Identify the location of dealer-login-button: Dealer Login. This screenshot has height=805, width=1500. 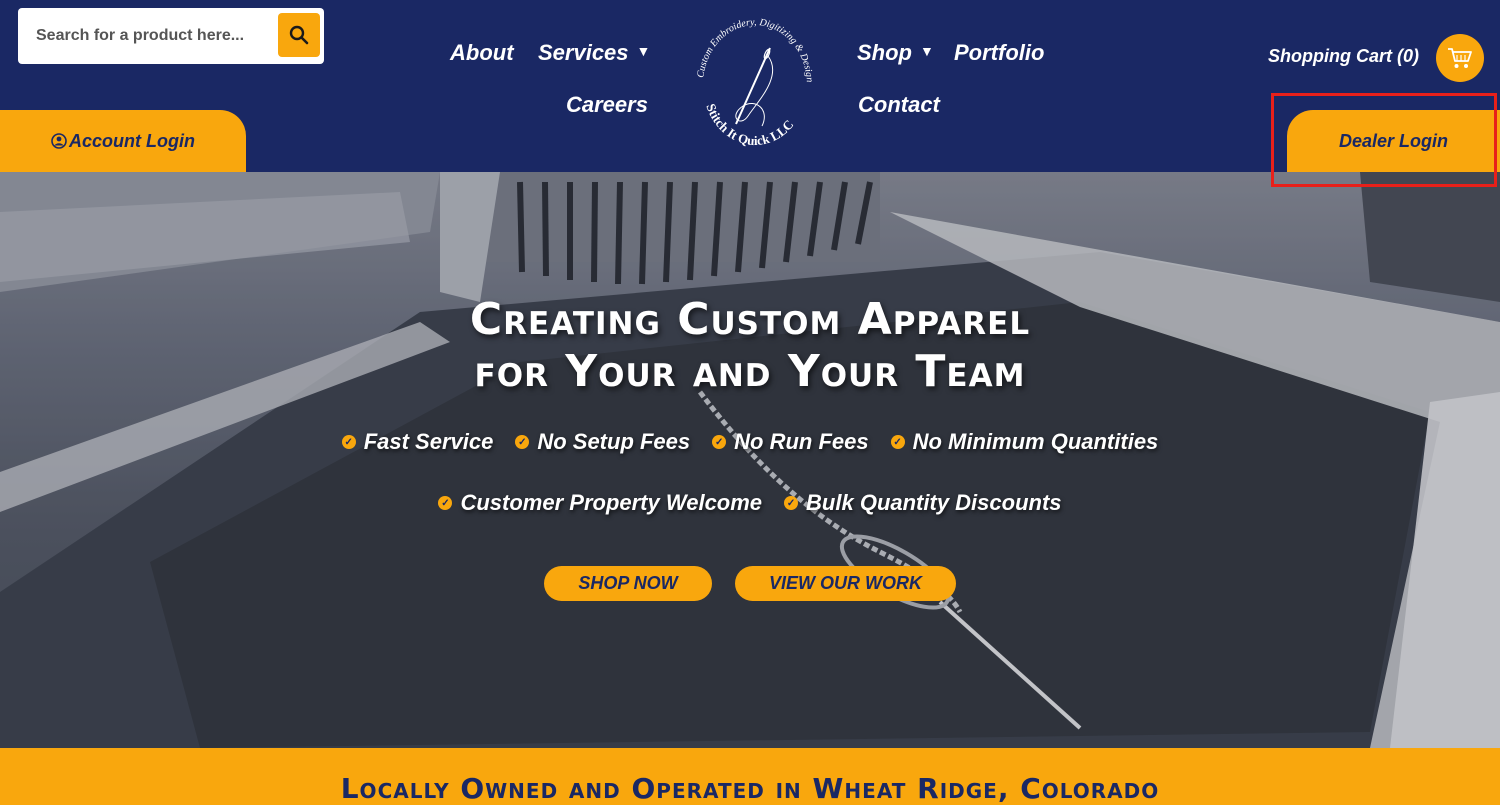
(1393, 141).